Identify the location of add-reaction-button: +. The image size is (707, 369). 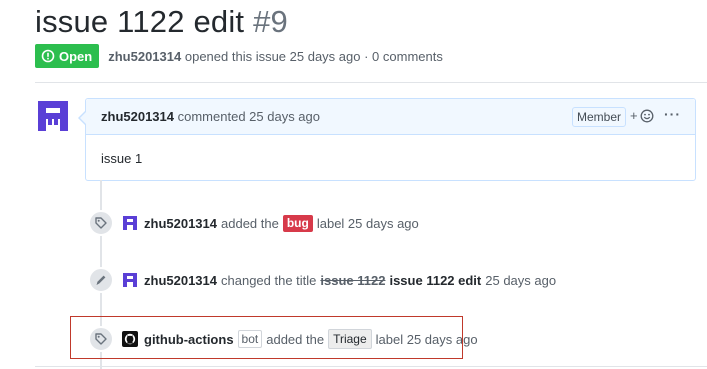
(642, 115).